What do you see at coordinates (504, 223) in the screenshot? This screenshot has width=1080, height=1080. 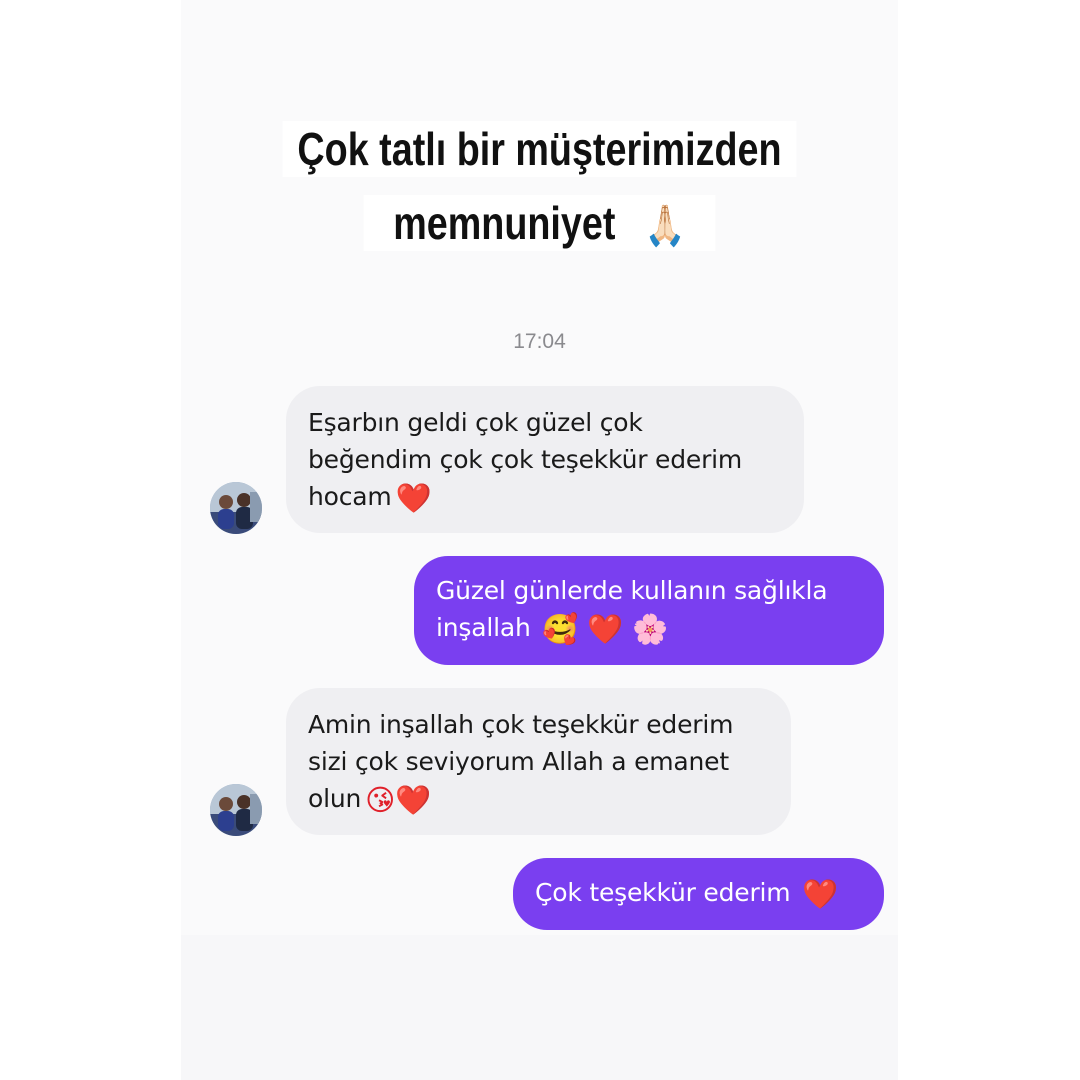 I see `caption-line-2: memnuniyet` at bounding box center [504, 223].